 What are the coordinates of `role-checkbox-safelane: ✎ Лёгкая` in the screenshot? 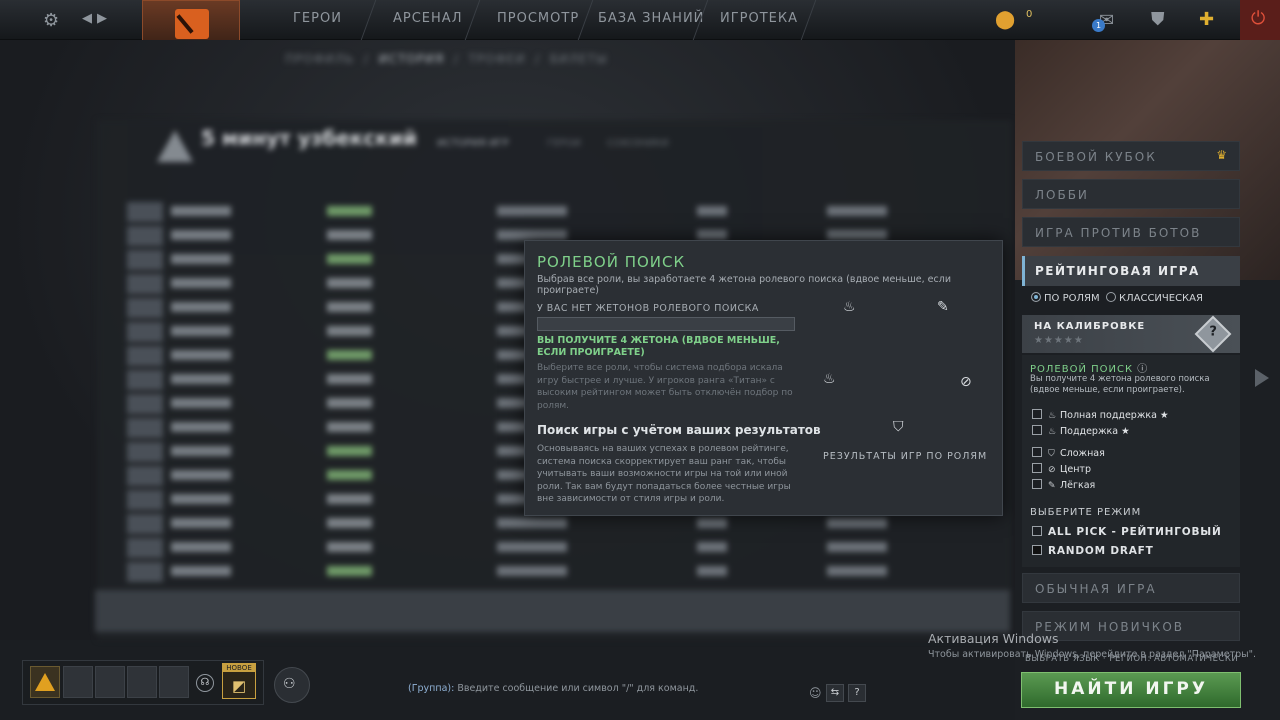 It's located at (1063, 485).